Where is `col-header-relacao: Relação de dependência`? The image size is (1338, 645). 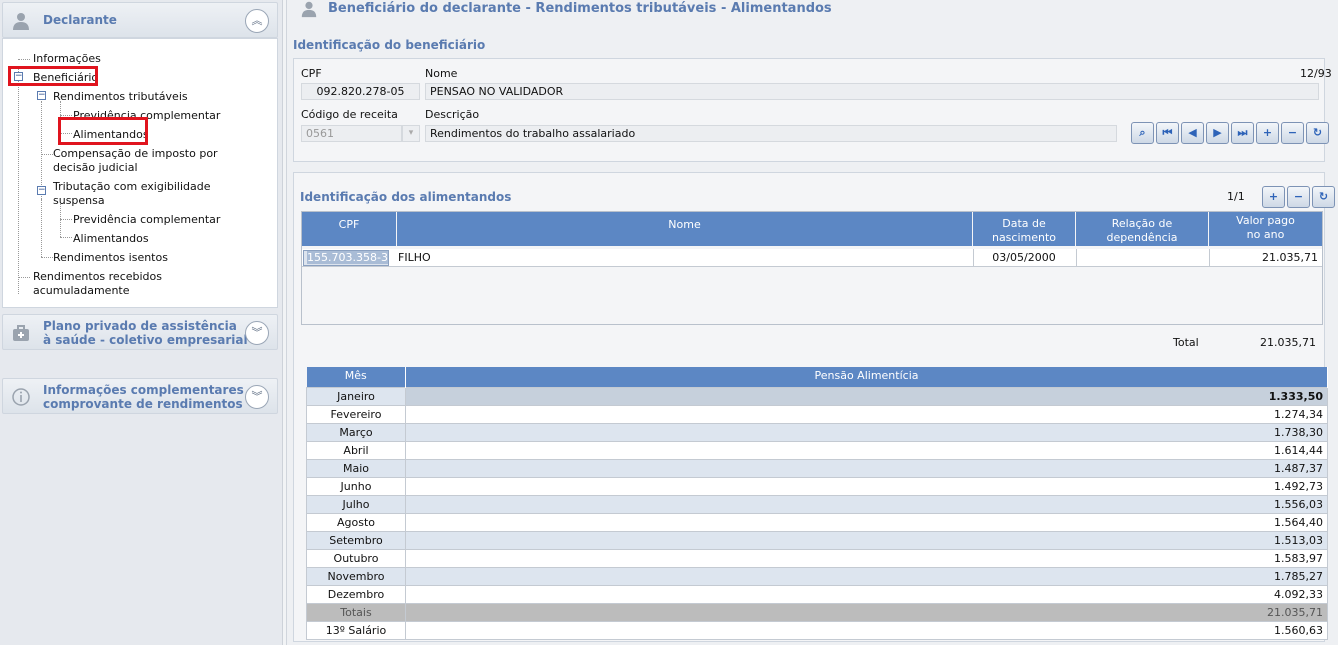
col-header-relacao: Relação de dependência is located at coordinates (1142, 229).